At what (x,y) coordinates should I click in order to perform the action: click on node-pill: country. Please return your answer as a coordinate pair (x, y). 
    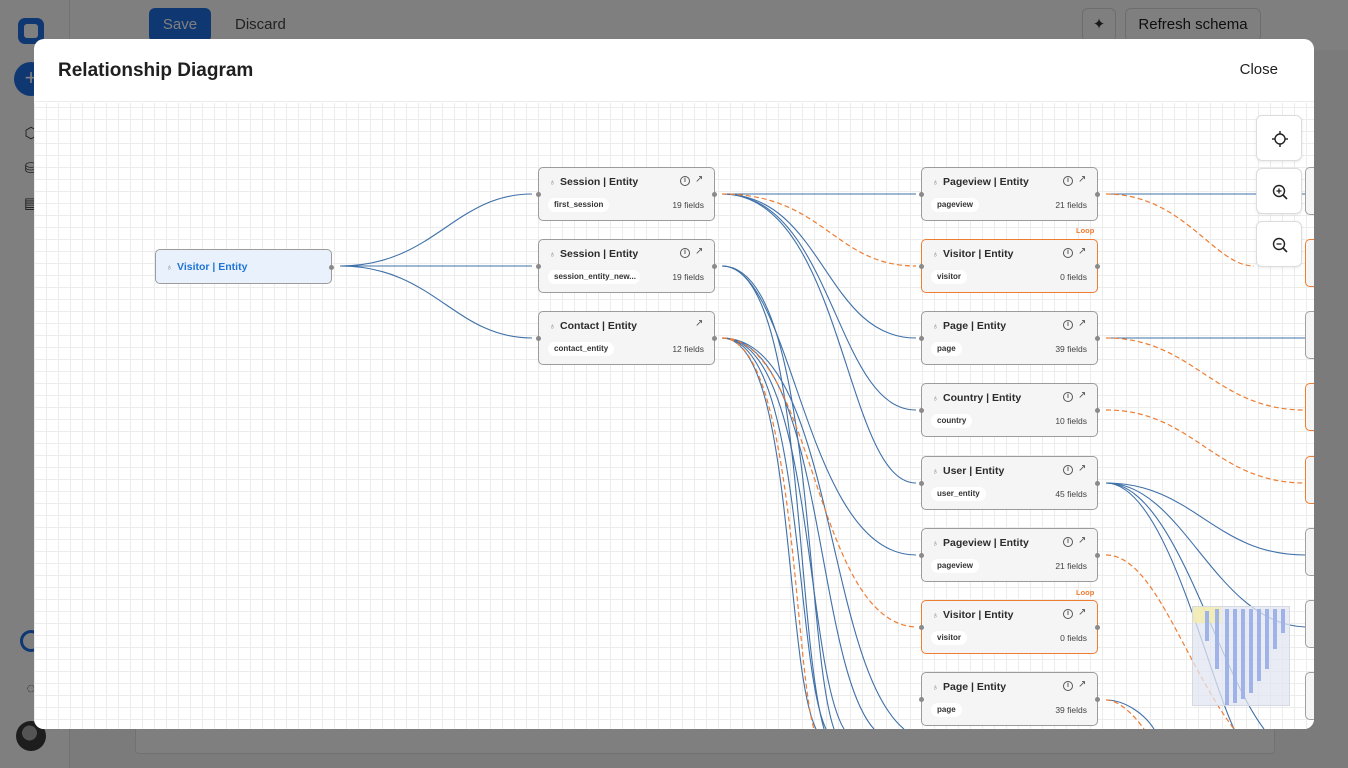
    Looking at the image, I should click on (952, 421).